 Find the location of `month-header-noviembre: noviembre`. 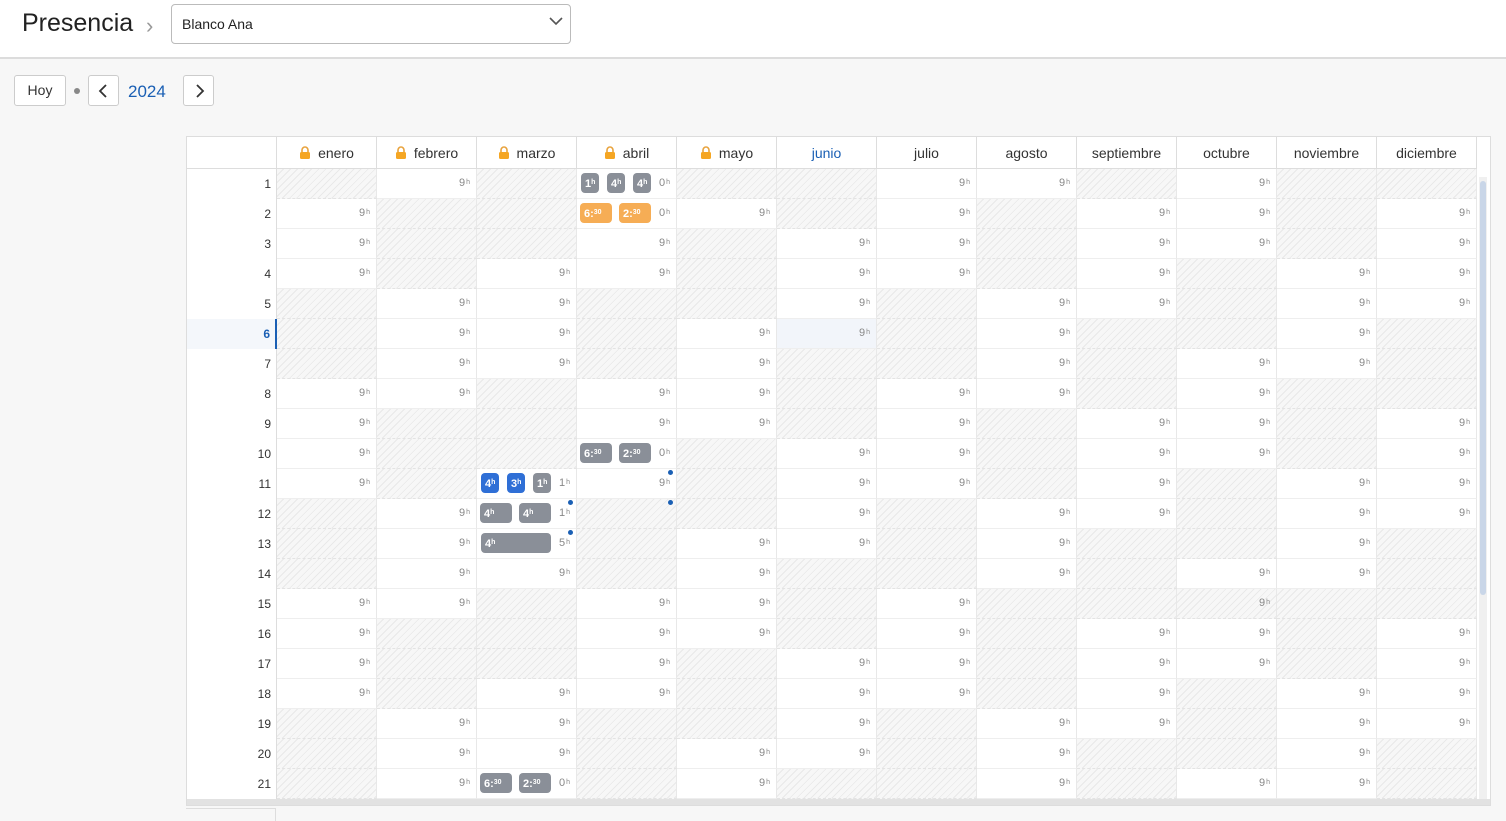

month-header-noviembre: noviembre is located at coordinates (1327, 153).